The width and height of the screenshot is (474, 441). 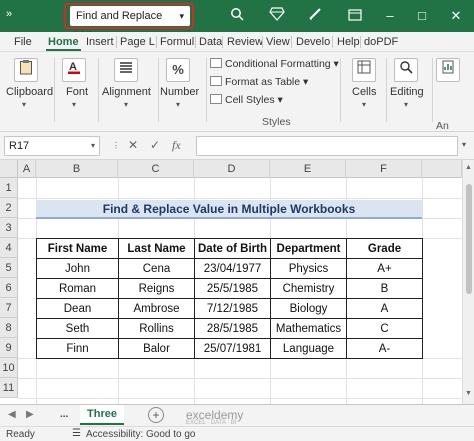 I want to click on row-header-11: 11, so click(x=9, y=388).